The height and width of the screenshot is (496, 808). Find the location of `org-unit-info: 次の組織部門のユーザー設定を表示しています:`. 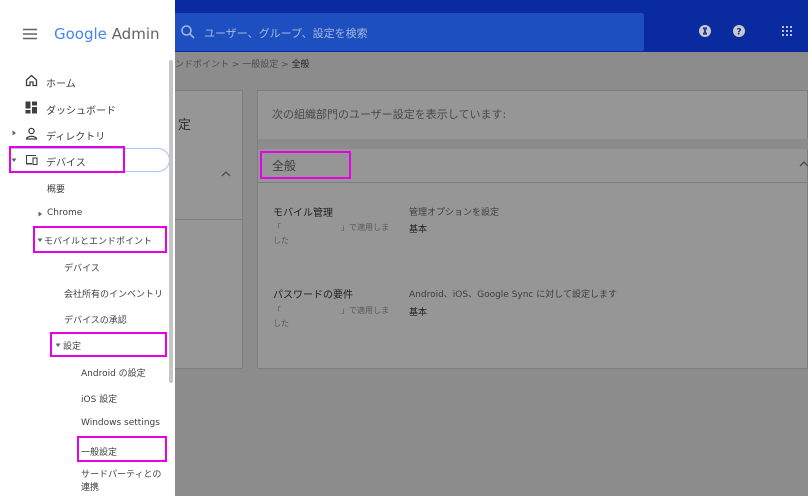

org-unit-info: 次の組織部門のユーザー設定を表示しています: is located at coordinates (389, 114).